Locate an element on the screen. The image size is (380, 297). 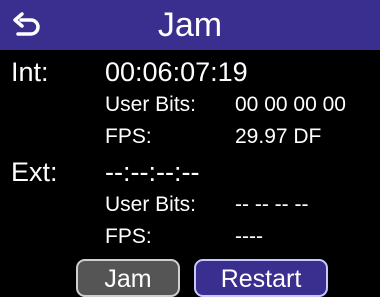
page-title: Jam is located at coordinates (190, 25).